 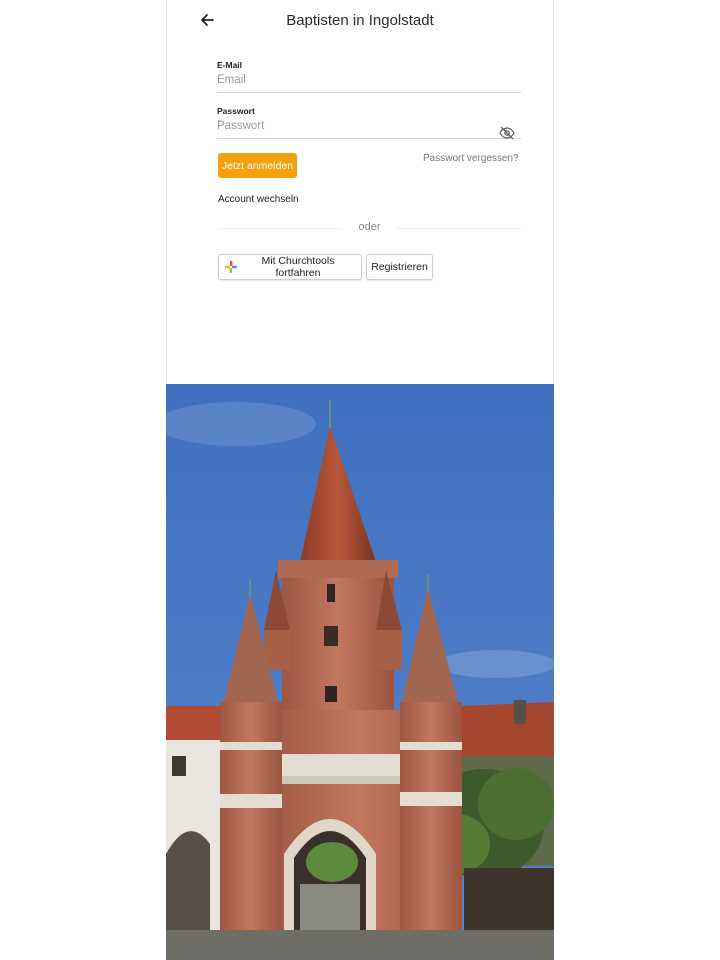 I want to click on email-field: E-Mail, so click(x=369, y=76).